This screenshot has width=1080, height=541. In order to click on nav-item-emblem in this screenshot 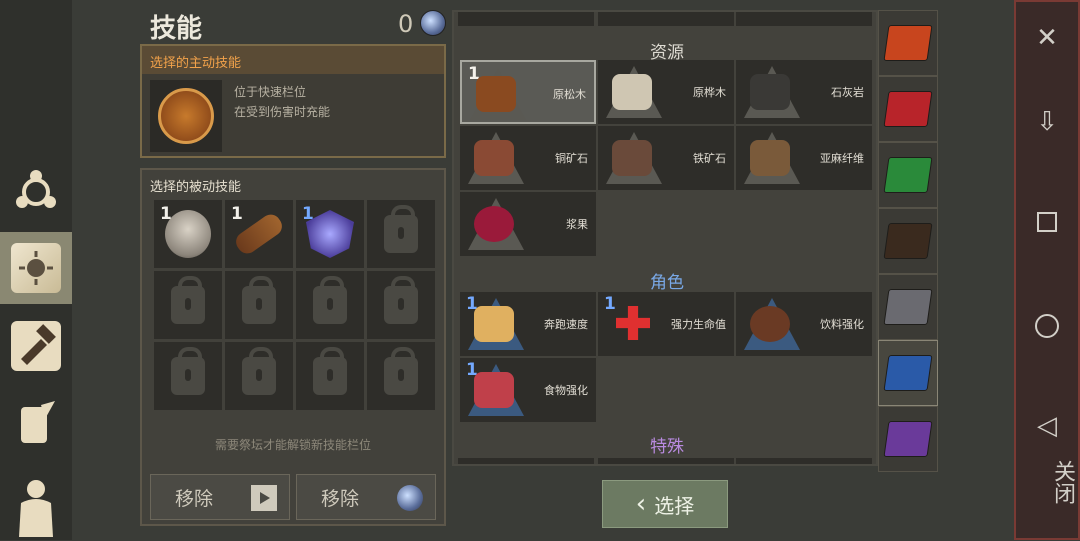, I will do `click(36, 192)`.